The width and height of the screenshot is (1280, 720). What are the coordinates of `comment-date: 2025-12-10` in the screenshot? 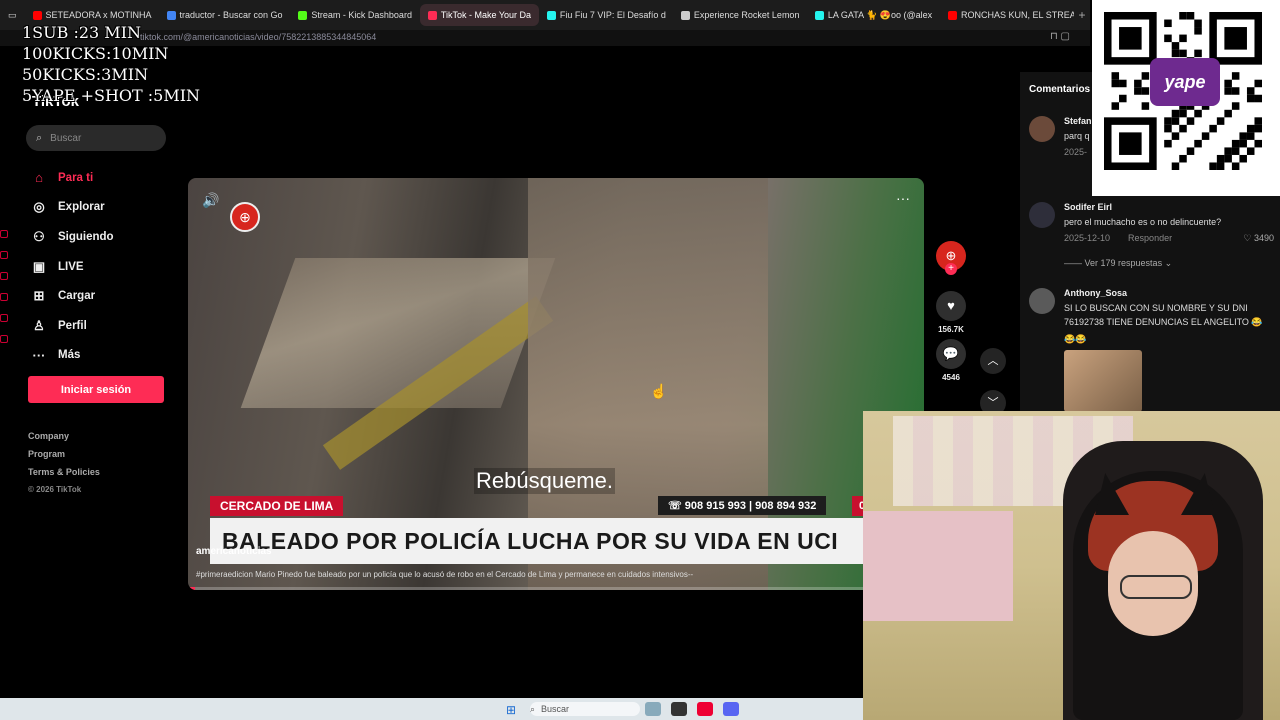 It's located at (1087, 238).